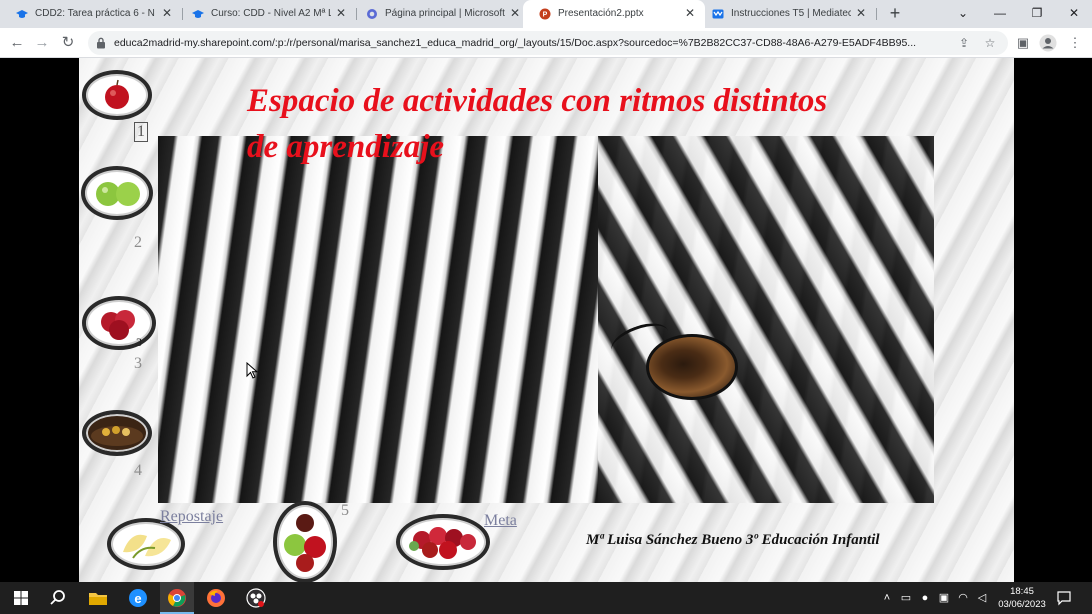  I want to click on red-apple-icon, so click(117, 94).